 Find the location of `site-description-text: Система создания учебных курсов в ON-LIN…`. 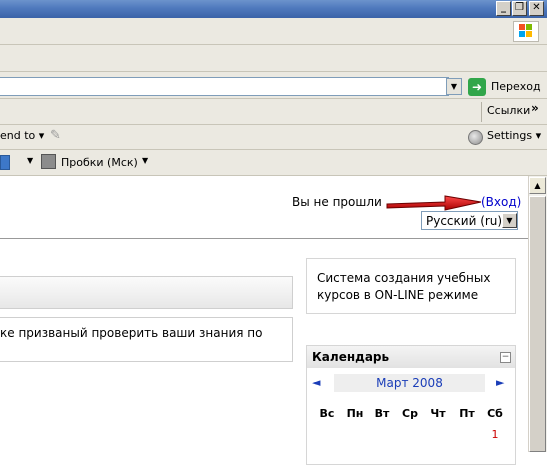

site-description-text: Система создания учебных курсов в ON-LIN… is located at coordinates (404, 286).